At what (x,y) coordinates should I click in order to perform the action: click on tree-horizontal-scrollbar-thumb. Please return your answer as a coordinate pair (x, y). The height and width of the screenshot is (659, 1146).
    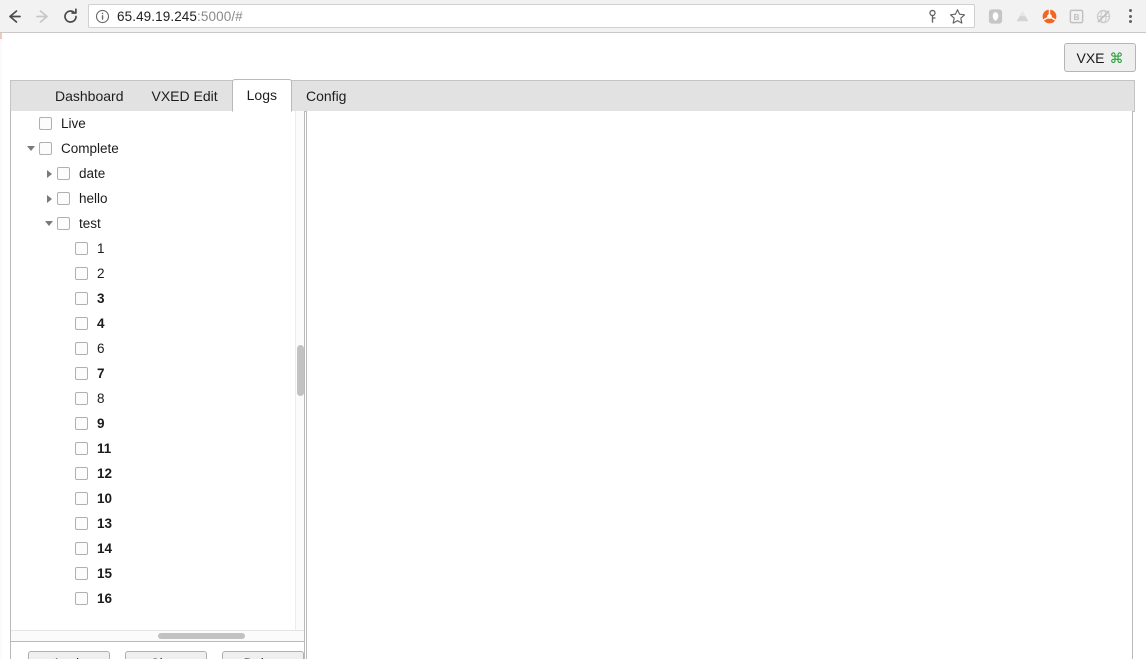
    Looking at the image, I should click on (201, 636).